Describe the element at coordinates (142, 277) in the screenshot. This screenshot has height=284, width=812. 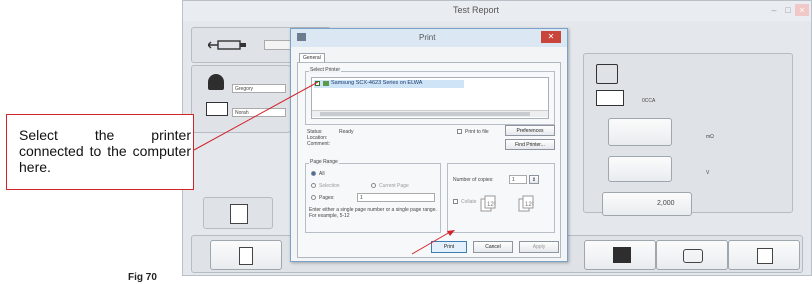
I see `figure-label: Fig 70` at that location.